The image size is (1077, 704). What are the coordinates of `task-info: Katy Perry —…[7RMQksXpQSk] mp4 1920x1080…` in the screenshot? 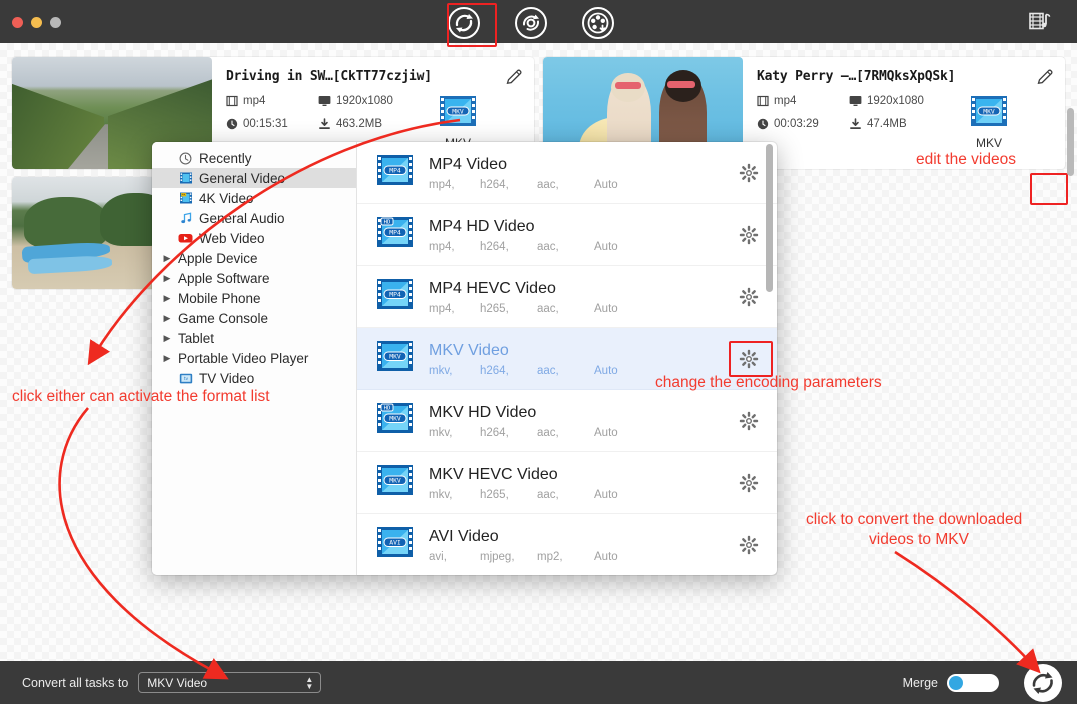 It's located at (904, 113).